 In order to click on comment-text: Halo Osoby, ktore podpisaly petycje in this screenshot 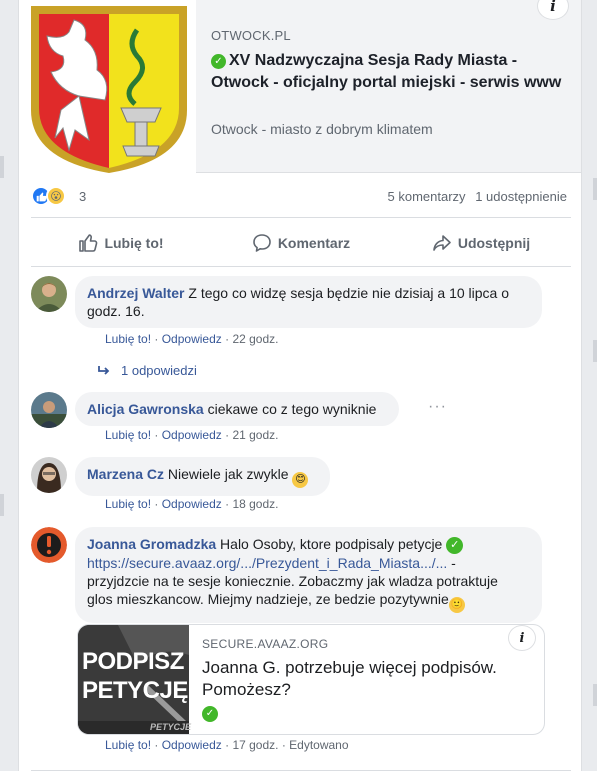, I will do `click(331, 544)`.